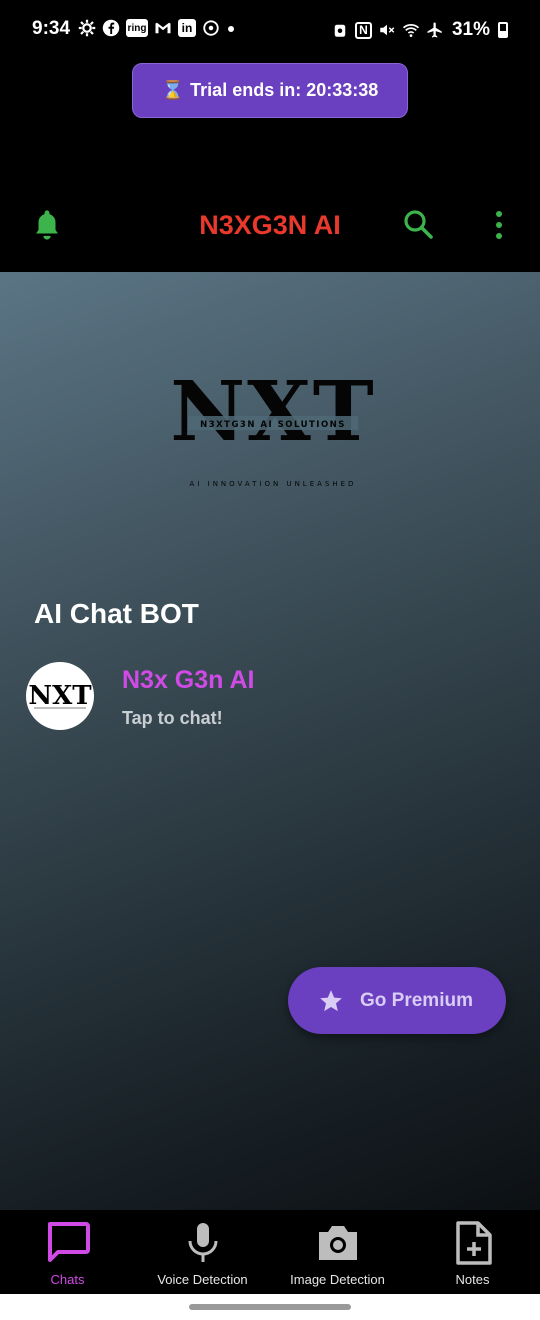 Image resolution: width=540 pixels, height=1320 pixels. I want to click on battery-icon, so click(503, 30).